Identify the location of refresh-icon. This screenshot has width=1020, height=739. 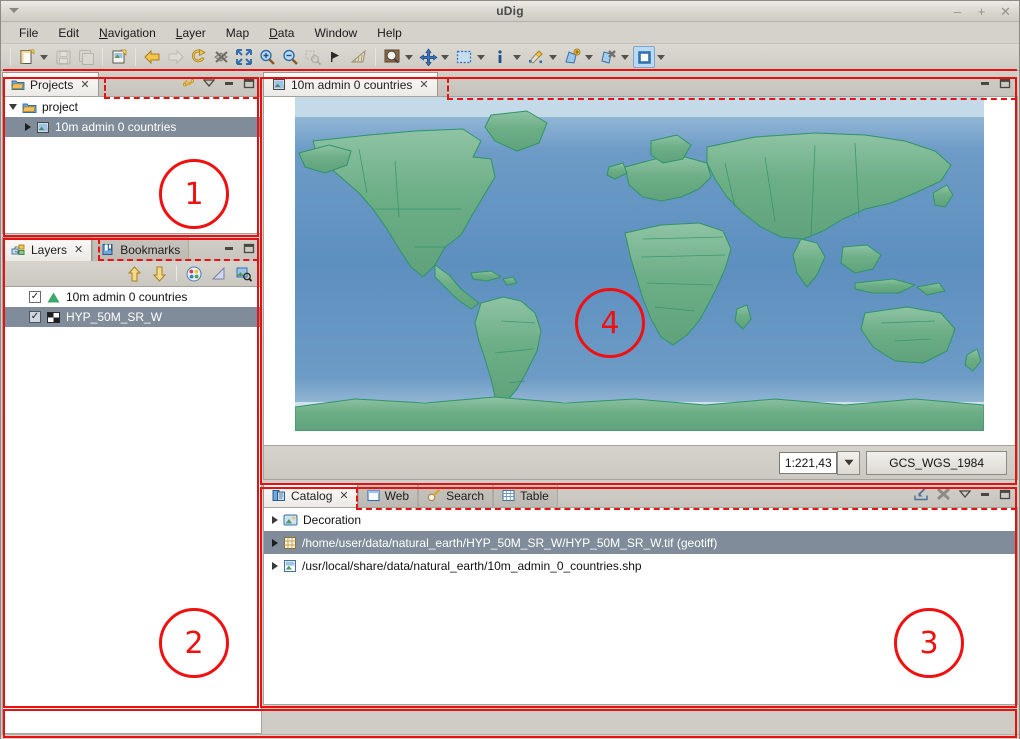
(198, 57).